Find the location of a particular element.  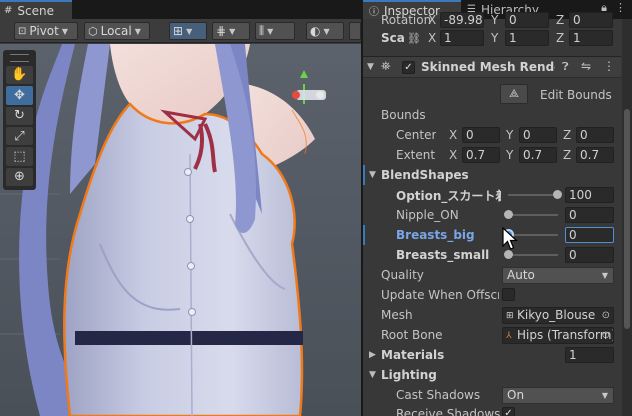

component-enabled-checkbox: ✓ is located at coordinates (408, 67).